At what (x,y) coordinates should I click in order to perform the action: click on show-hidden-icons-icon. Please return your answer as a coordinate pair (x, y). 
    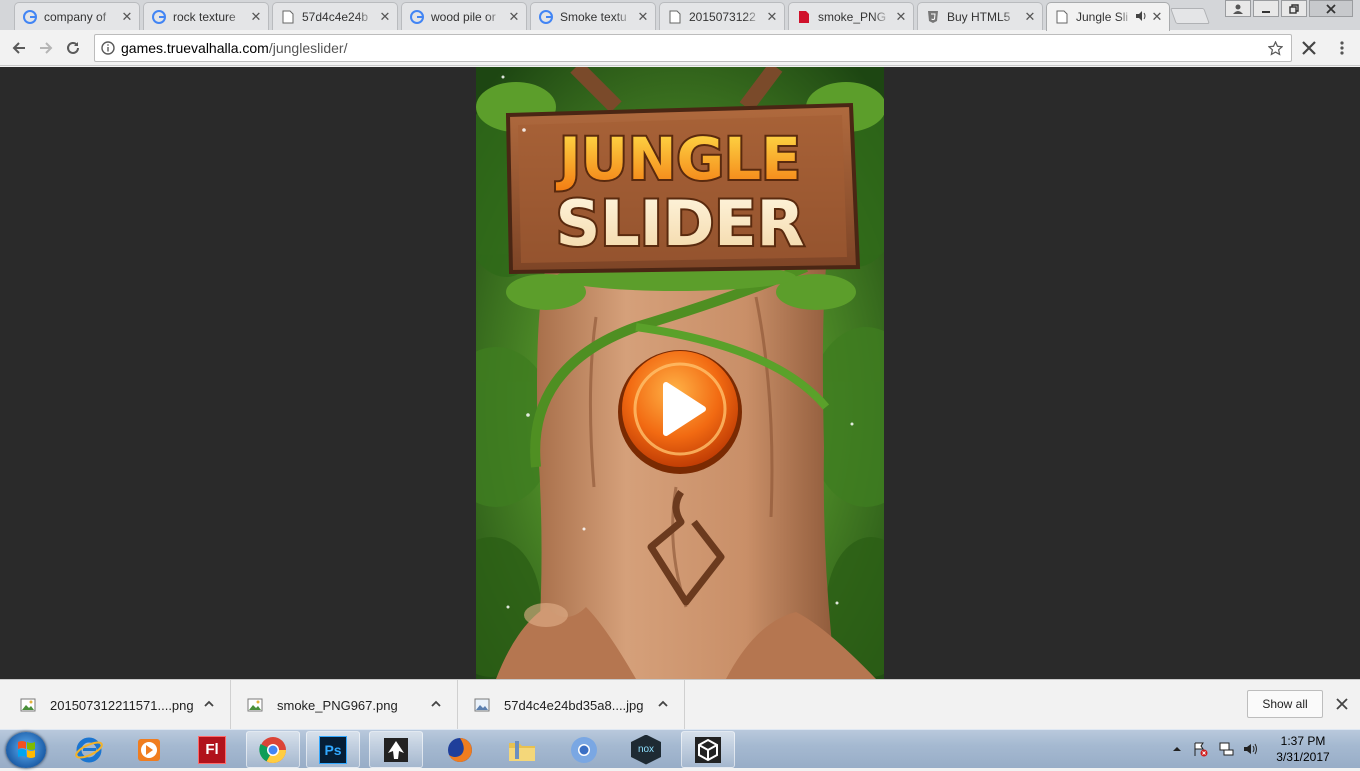
    Looking at the image, I should click on (1177, 749).